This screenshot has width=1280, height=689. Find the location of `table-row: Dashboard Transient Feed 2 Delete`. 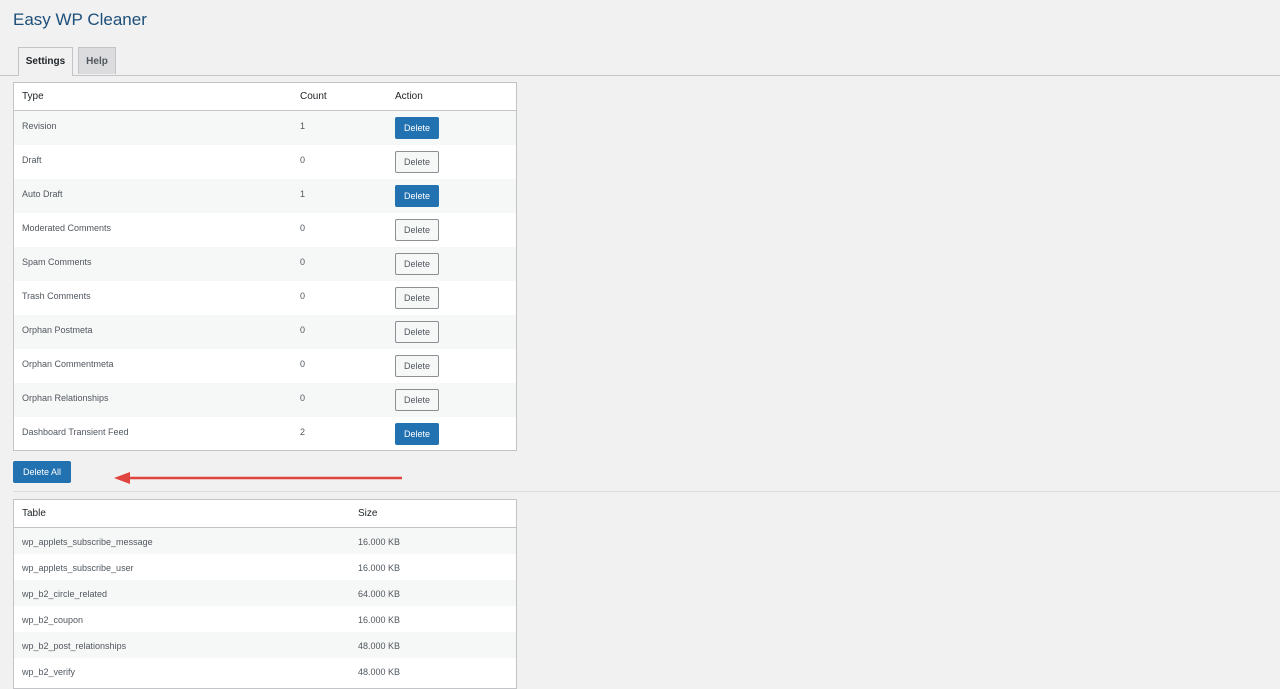

table-row: Dashboard Transient Feed 2 Delete is located at coordinates (265, 434).